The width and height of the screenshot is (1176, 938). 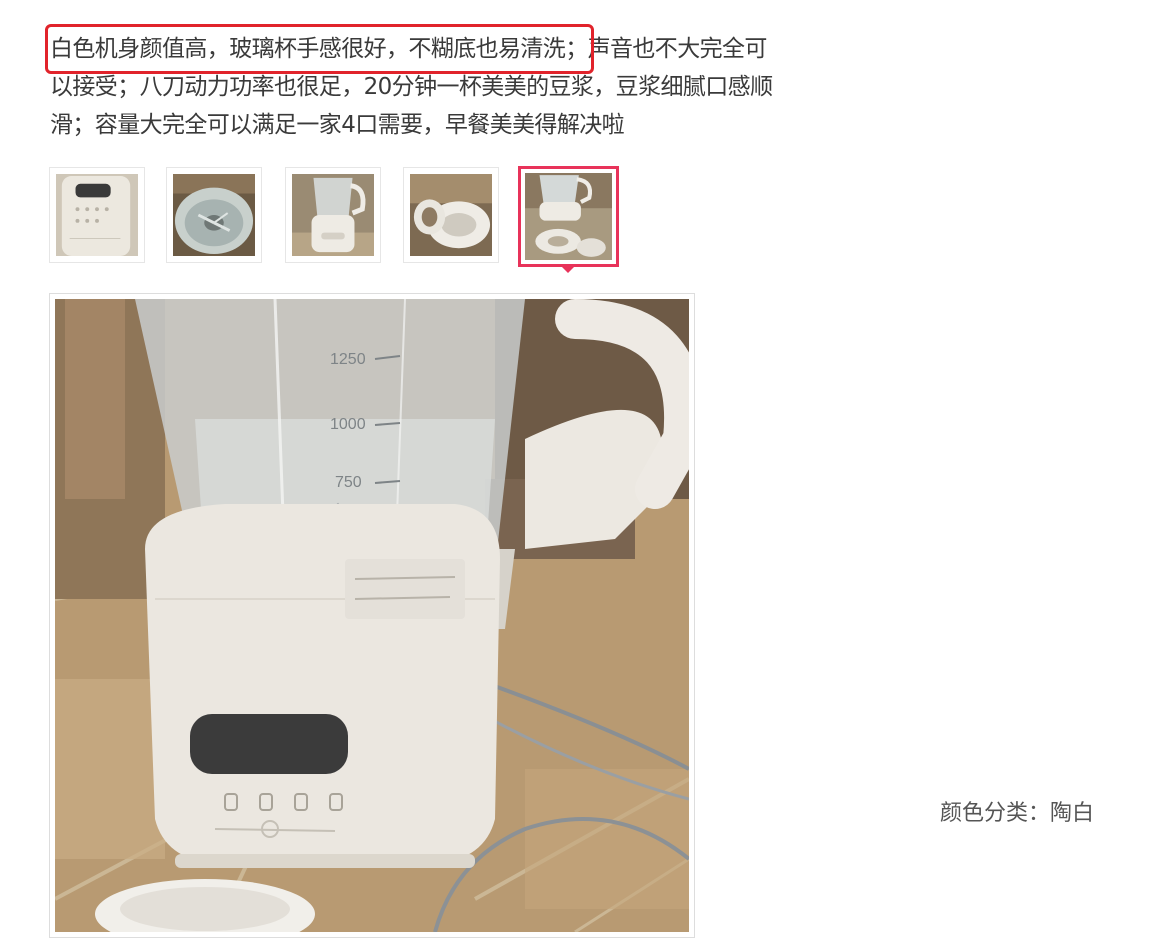 What do you see at coordinates (995, 813) in the screenshot?
I see `color-attribute-label: 颜色分类：` at bounding box center [995, 813].